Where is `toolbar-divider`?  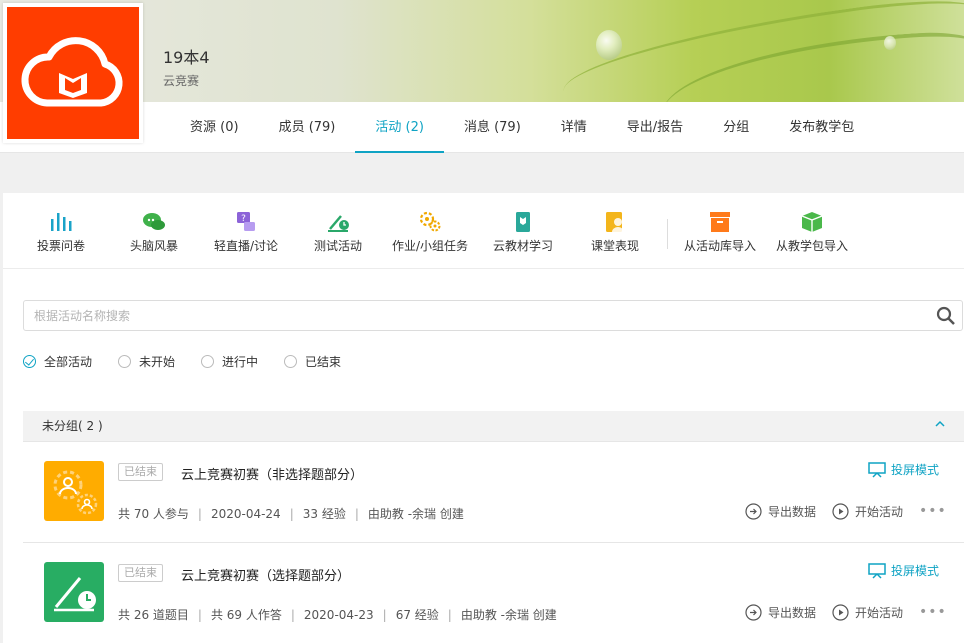 toolbar-divider is located at coordinates (667, 234).